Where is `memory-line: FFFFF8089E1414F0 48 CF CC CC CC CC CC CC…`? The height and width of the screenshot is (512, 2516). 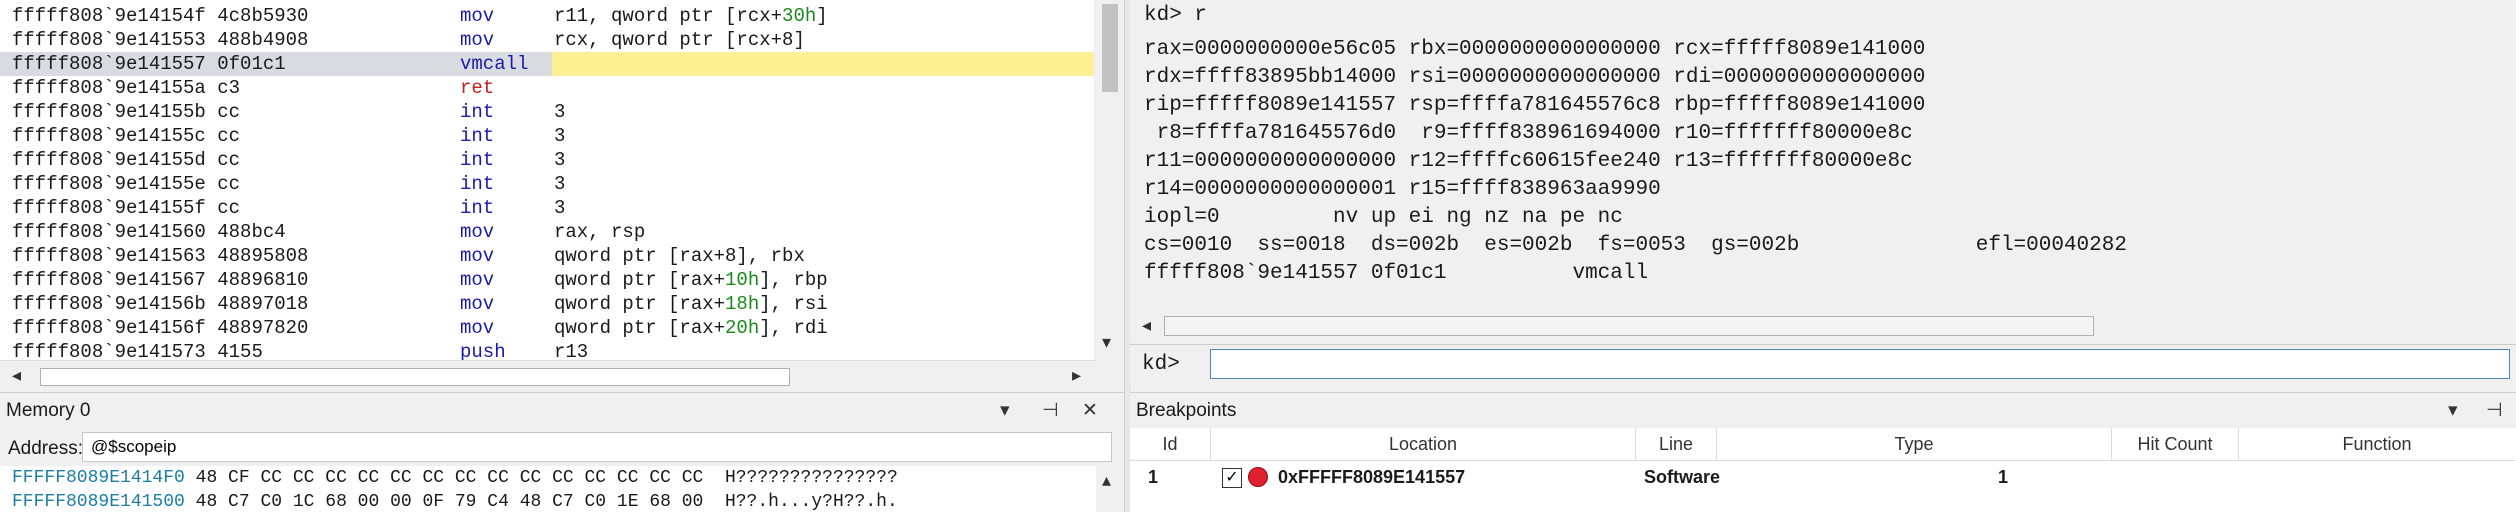 memory-line: FFFFF8089E1414F0 48 CF CC CC CC CC CC CC… is located at coordinates (455, 478).